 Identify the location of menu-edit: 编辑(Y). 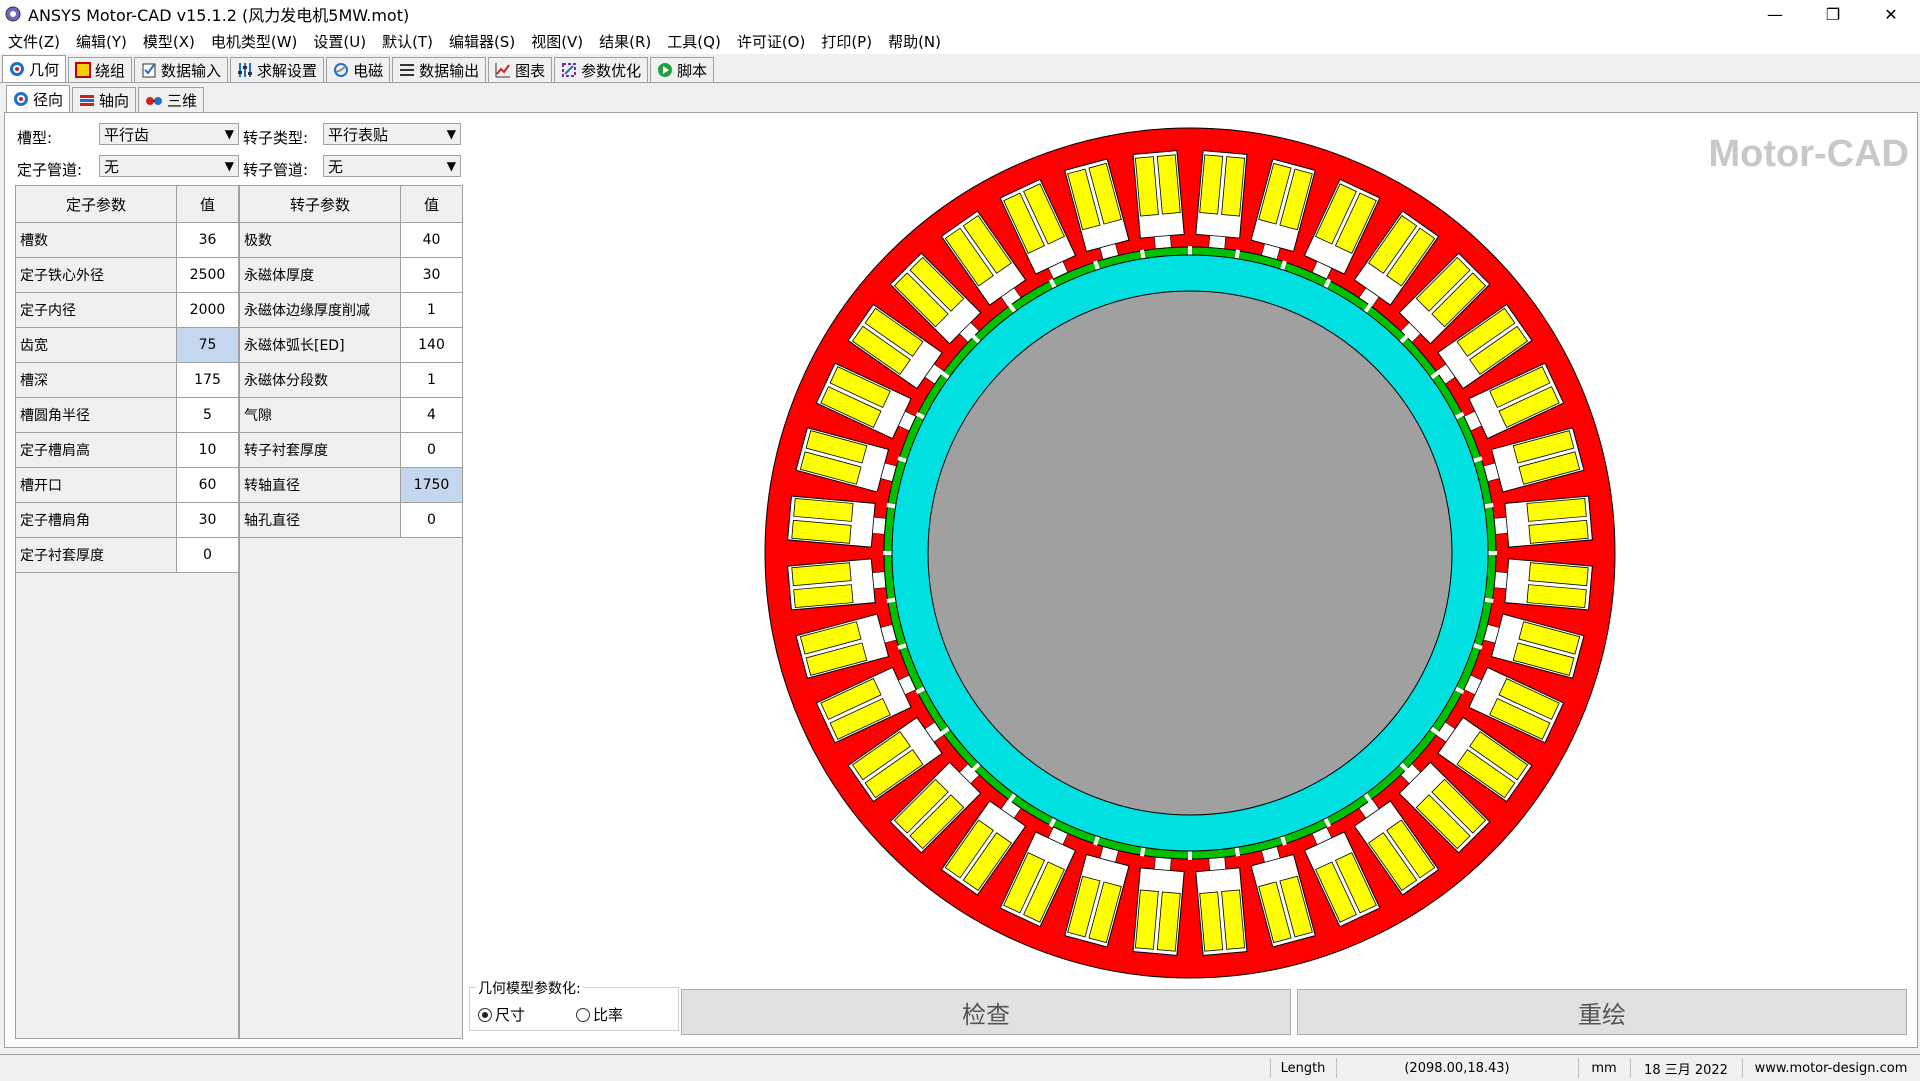
(101, 41).